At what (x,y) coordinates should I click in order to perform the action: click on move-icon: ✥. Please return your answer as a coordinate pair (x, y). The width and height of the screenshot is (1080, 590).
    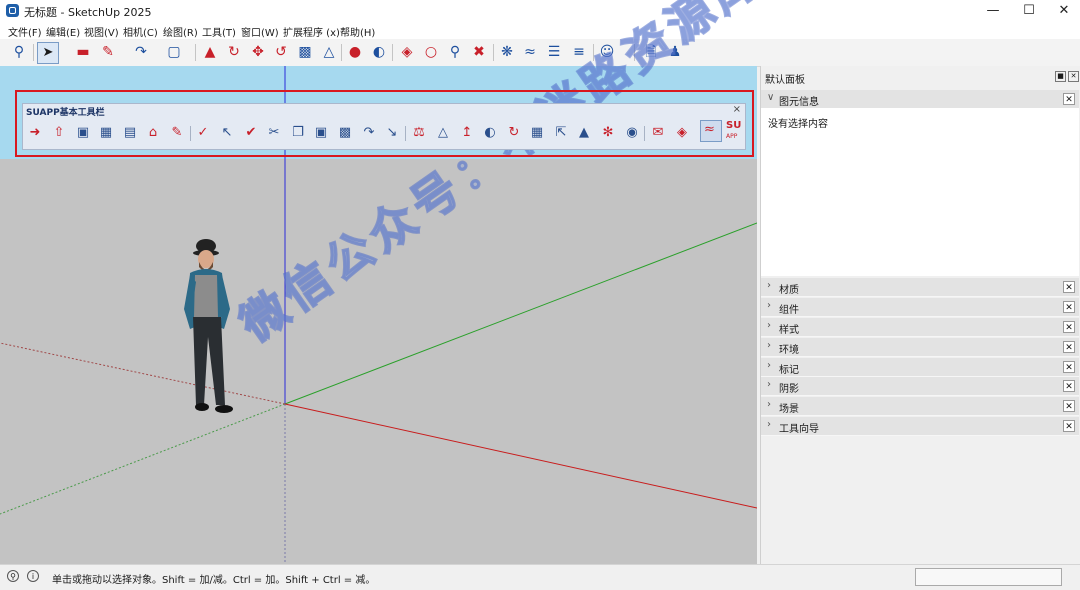
    Looking at the image, I should click on (258, 52).